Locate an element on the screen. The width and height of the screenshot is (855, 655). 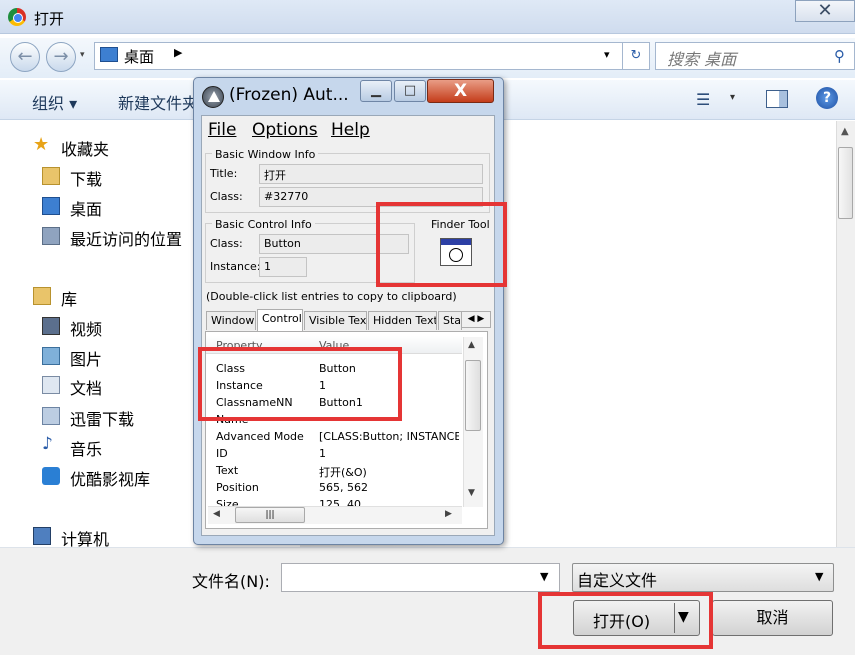
control-class-label: Class: is located at coordinates (226, 243).